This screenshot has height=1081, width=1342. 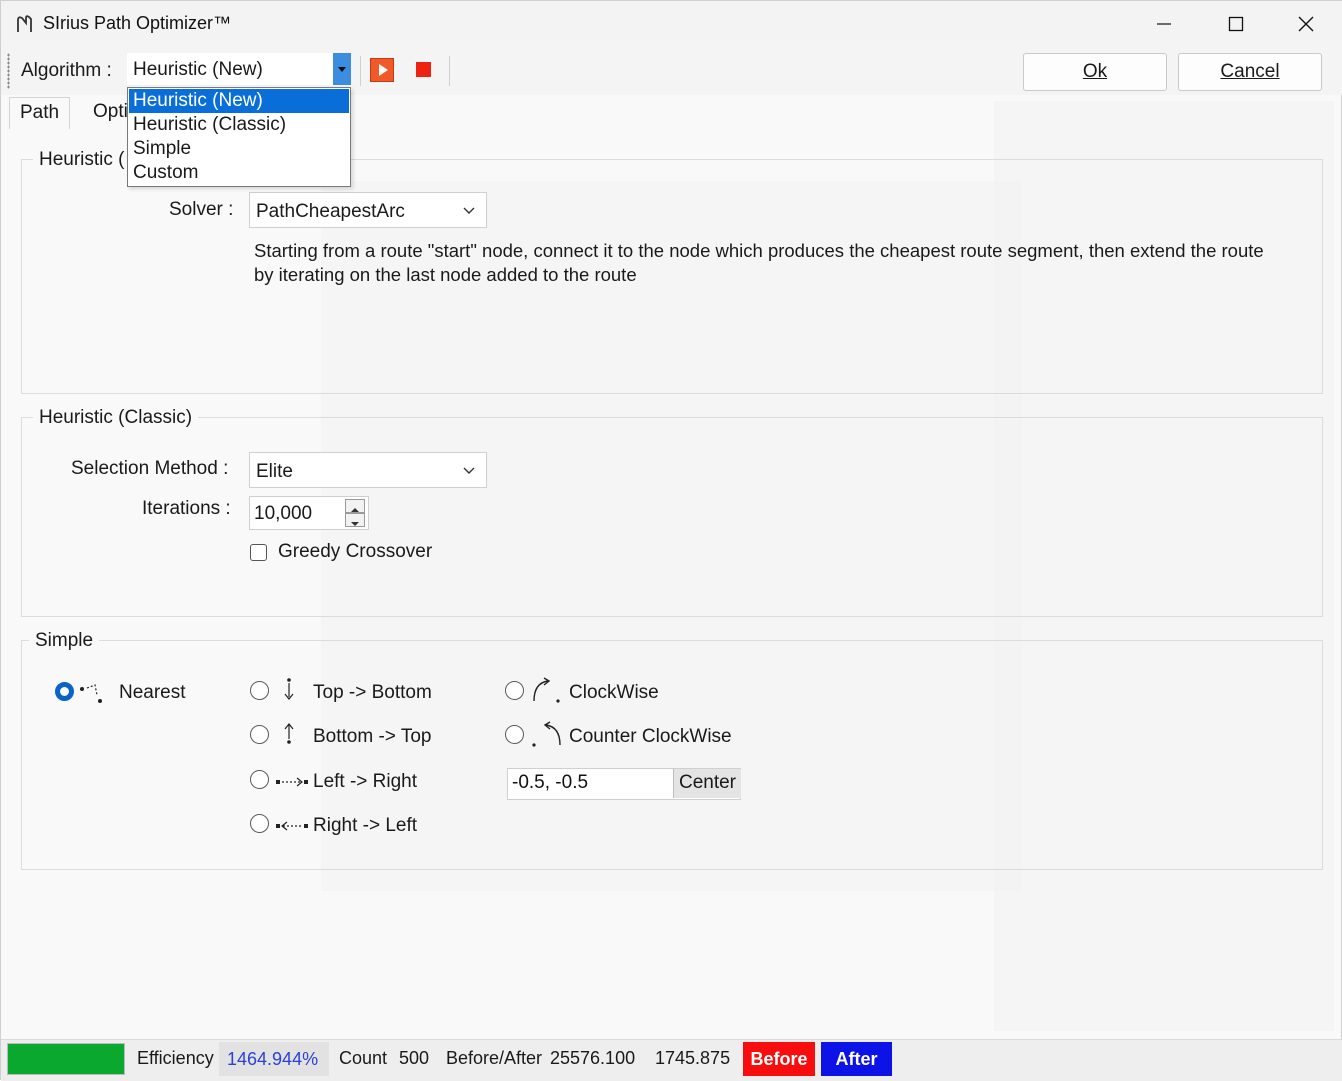 I want to click on cancel-button-label: Cancel, so click(x=1250, y=71).